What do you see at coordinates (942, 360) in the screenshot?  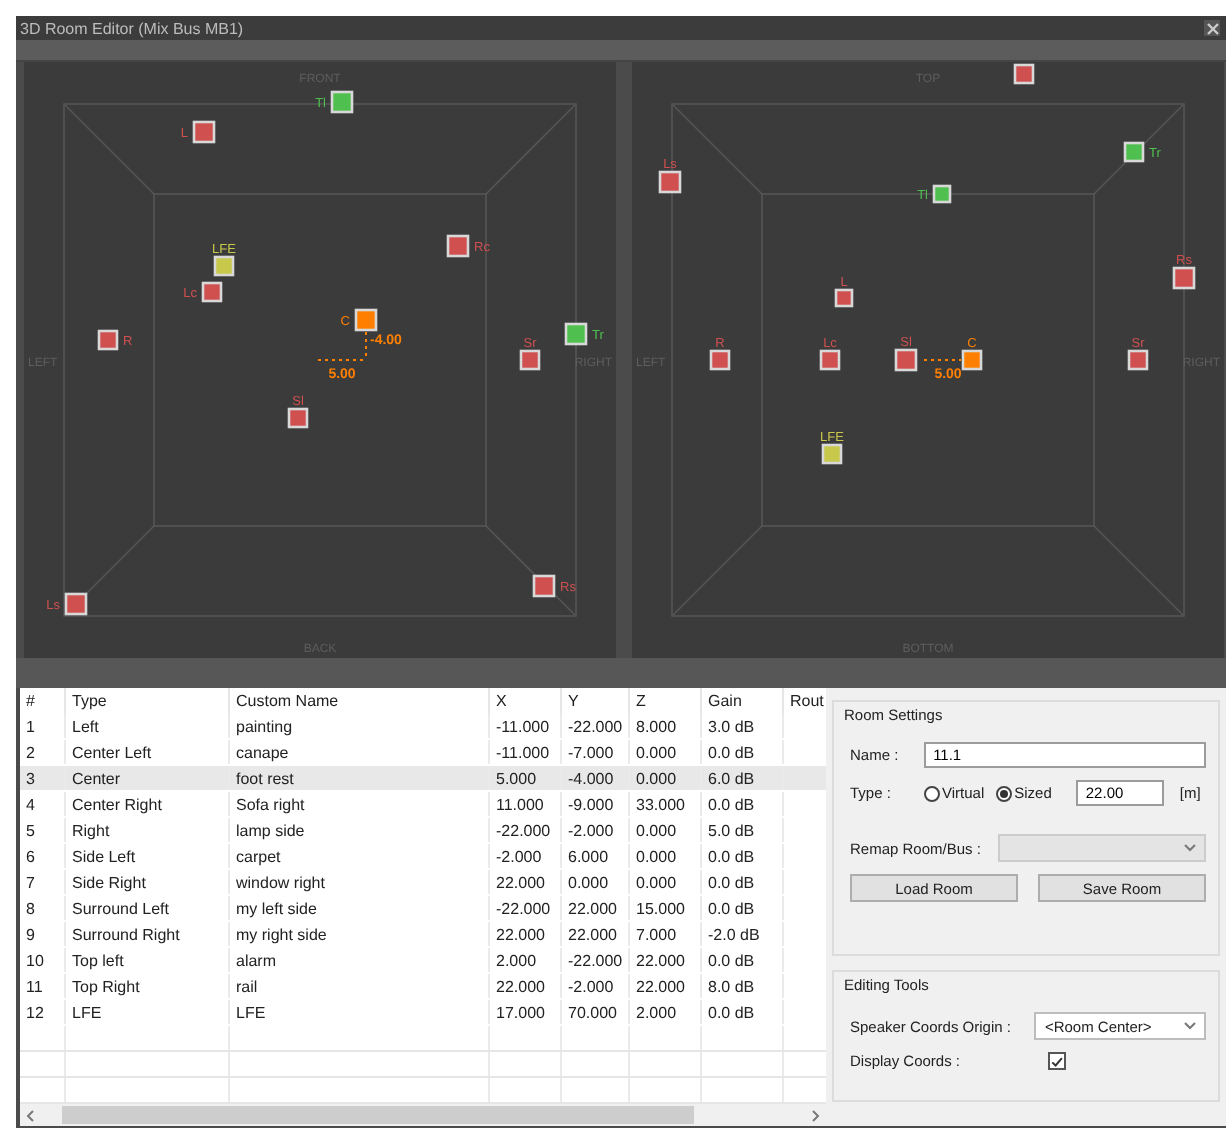 I see `coord-guide` at bounding box center [942, 360].